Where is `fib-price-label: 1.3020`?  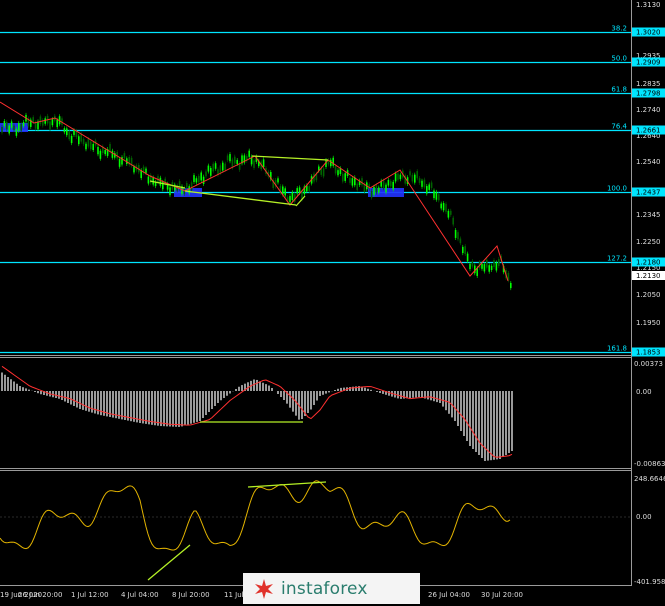 fib-price-label: 1.3020 is located at coordinates (648, 33).